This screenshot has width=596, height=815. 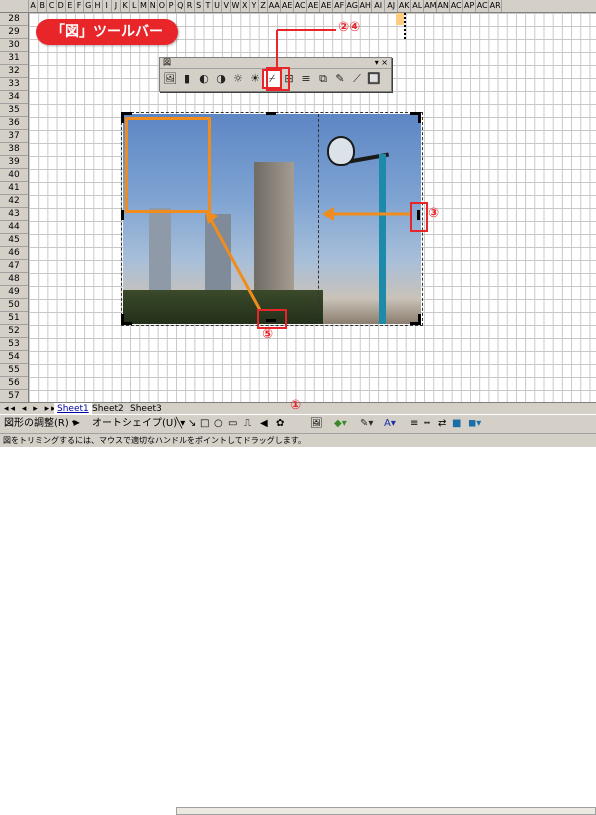 I want to click on textbox-icon: ▭, so click(x=232, y=424).